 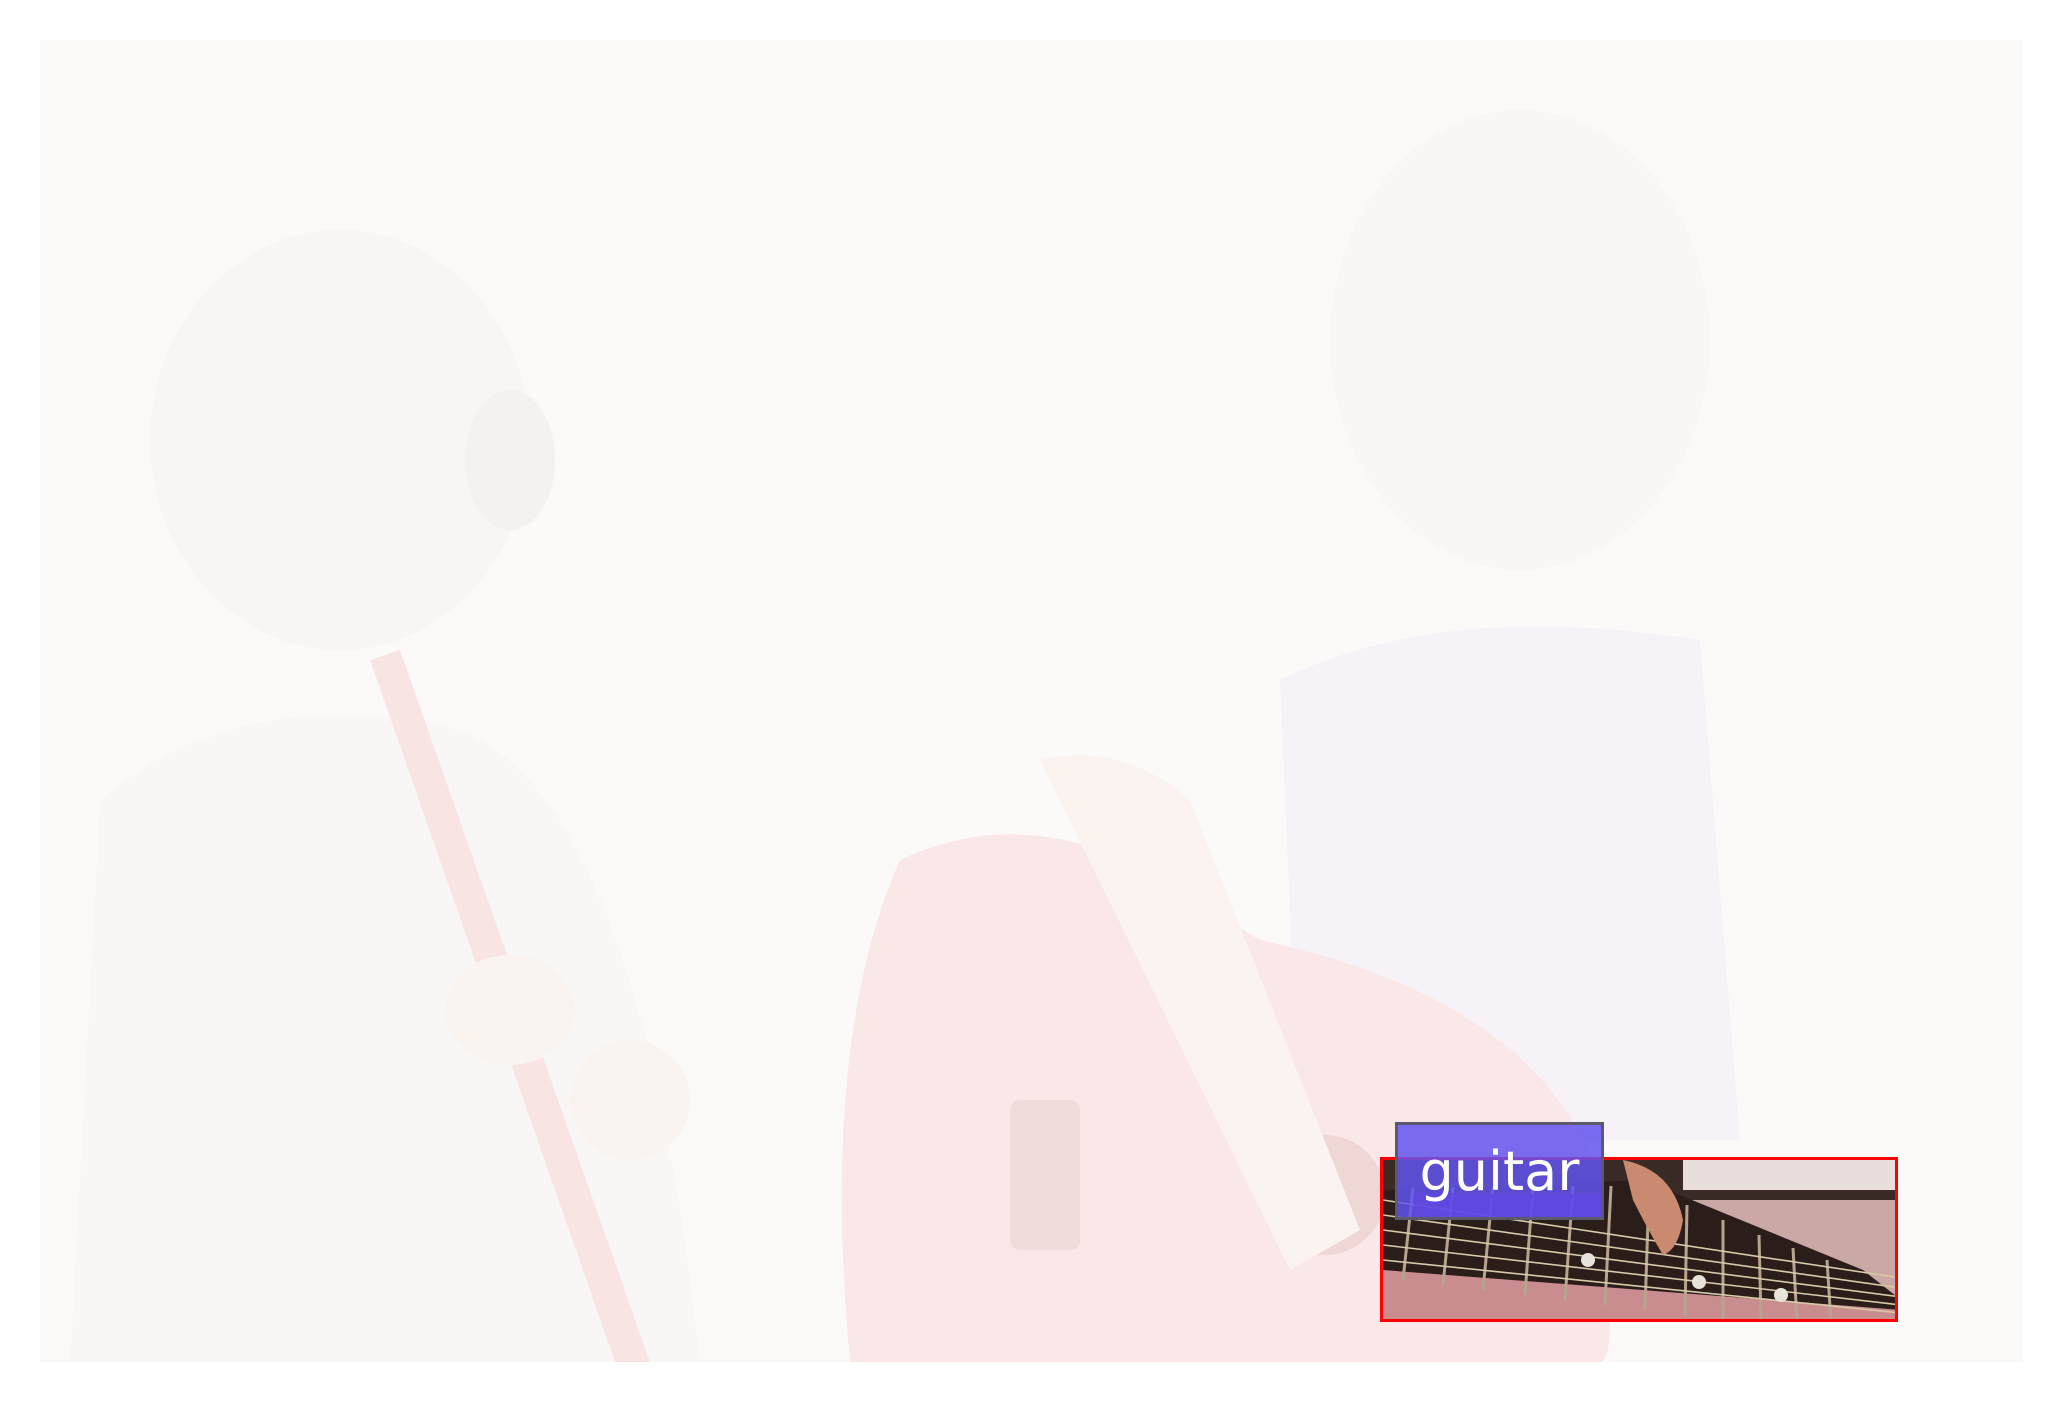 What do you see at coordinates (1499, 1171) in the screenshot?
I see `object-label-guitar: guitar` at bounding box center [1499, 1171].